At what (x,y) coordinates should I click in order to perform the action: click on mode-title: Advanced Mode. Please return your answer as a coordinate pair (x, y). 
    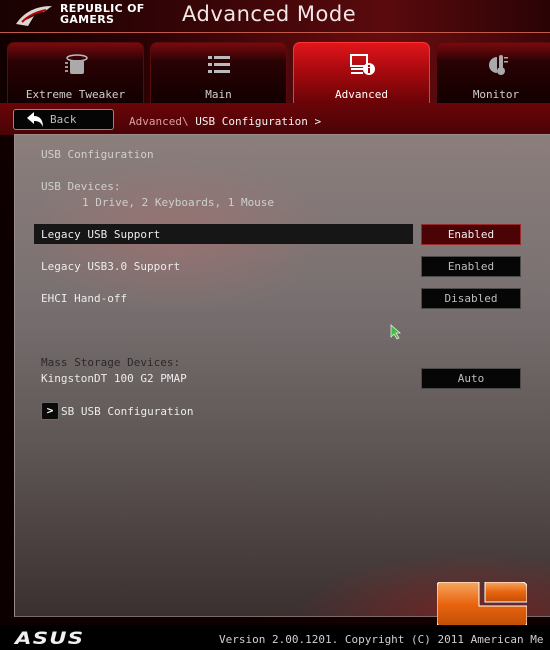
    Looking at the image, I should click on (269, 14).